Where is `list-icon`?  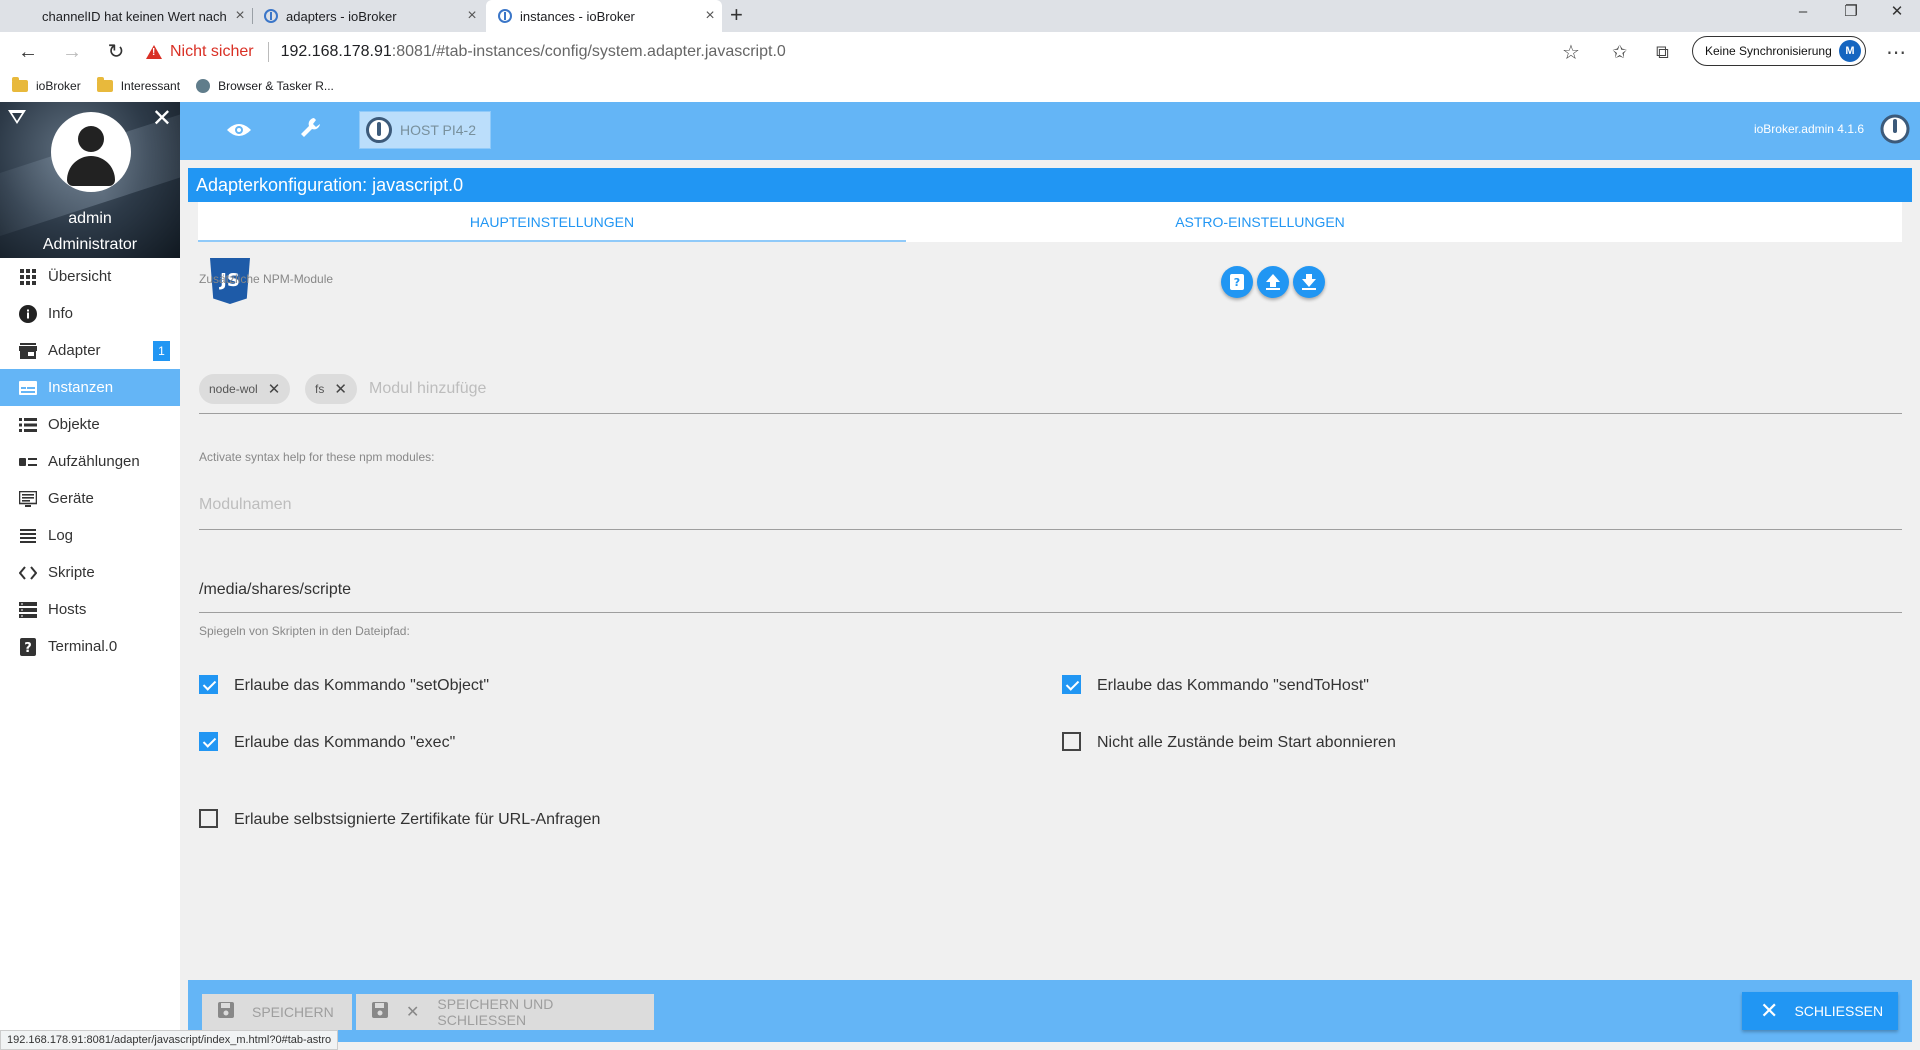
list-icon is located at coordinates (28, 425).